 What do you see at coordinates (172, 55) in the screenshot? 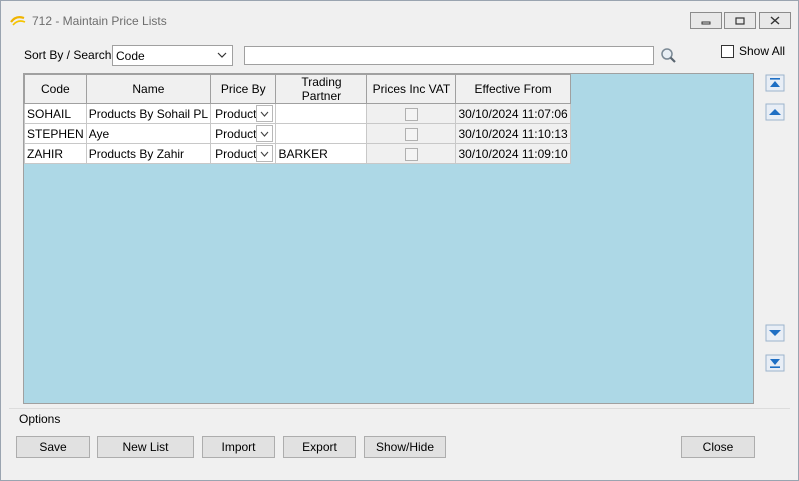
I see `sort-by-select: Code` at bounding box center [172, 55].